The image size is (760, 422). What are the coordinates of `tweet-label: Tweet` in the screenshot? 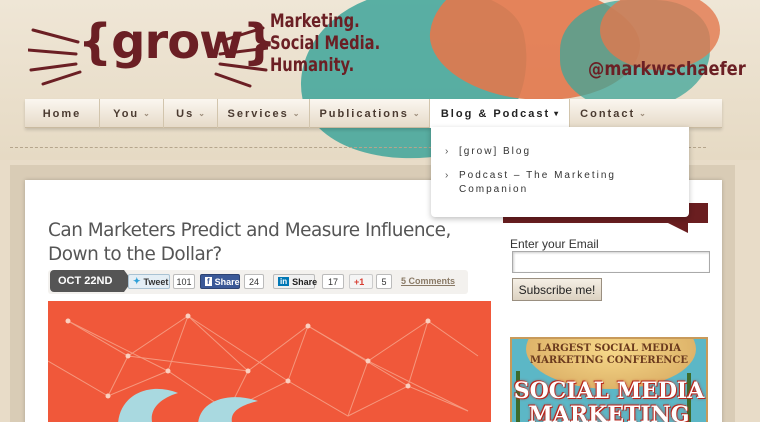 It's located at (156, 281).